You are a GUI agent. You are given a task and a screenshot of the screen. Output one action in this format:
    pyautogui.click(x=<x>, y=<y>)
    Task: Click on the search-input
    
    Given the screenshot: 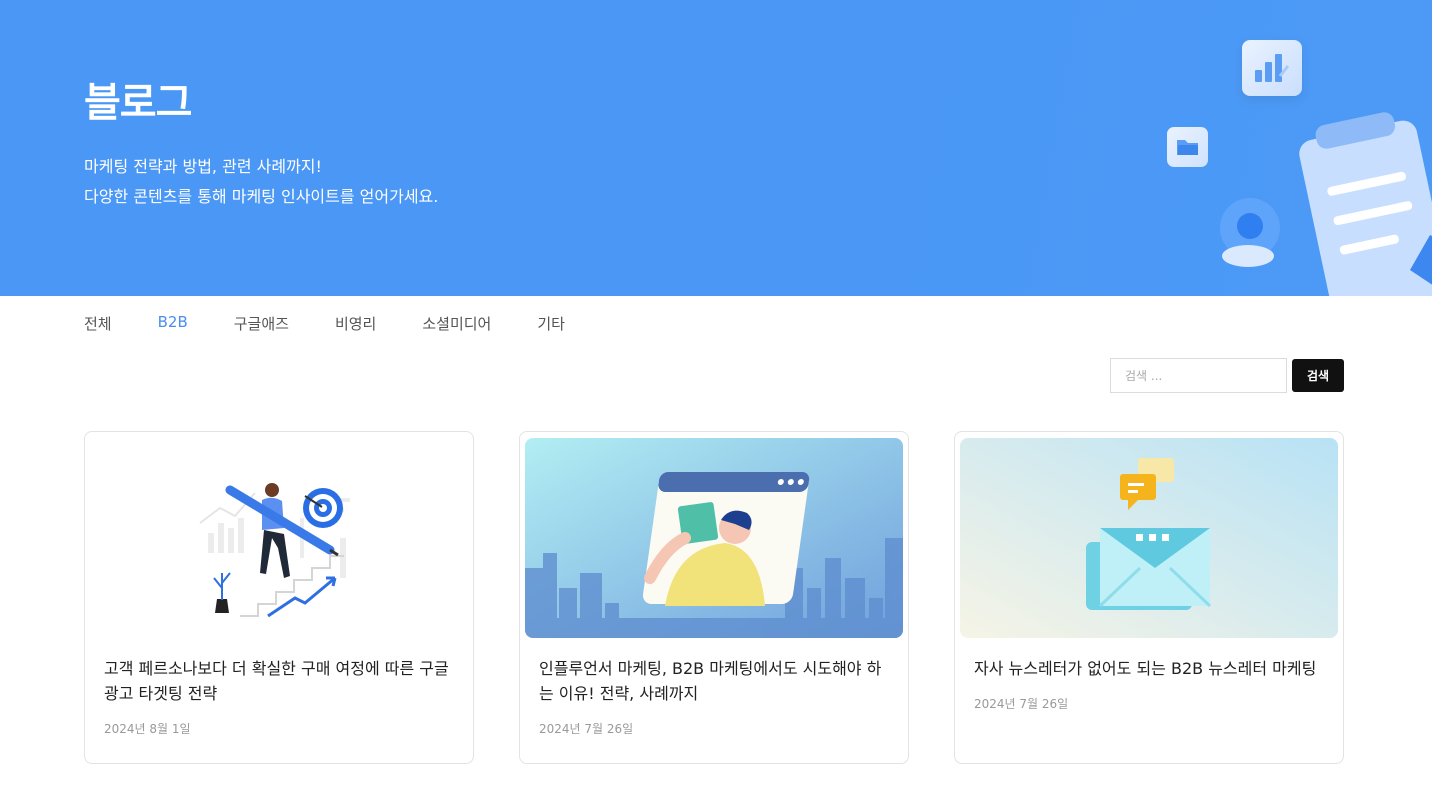 What is the action you would take?
    pyautogui.click(x=1198, y=375)
    